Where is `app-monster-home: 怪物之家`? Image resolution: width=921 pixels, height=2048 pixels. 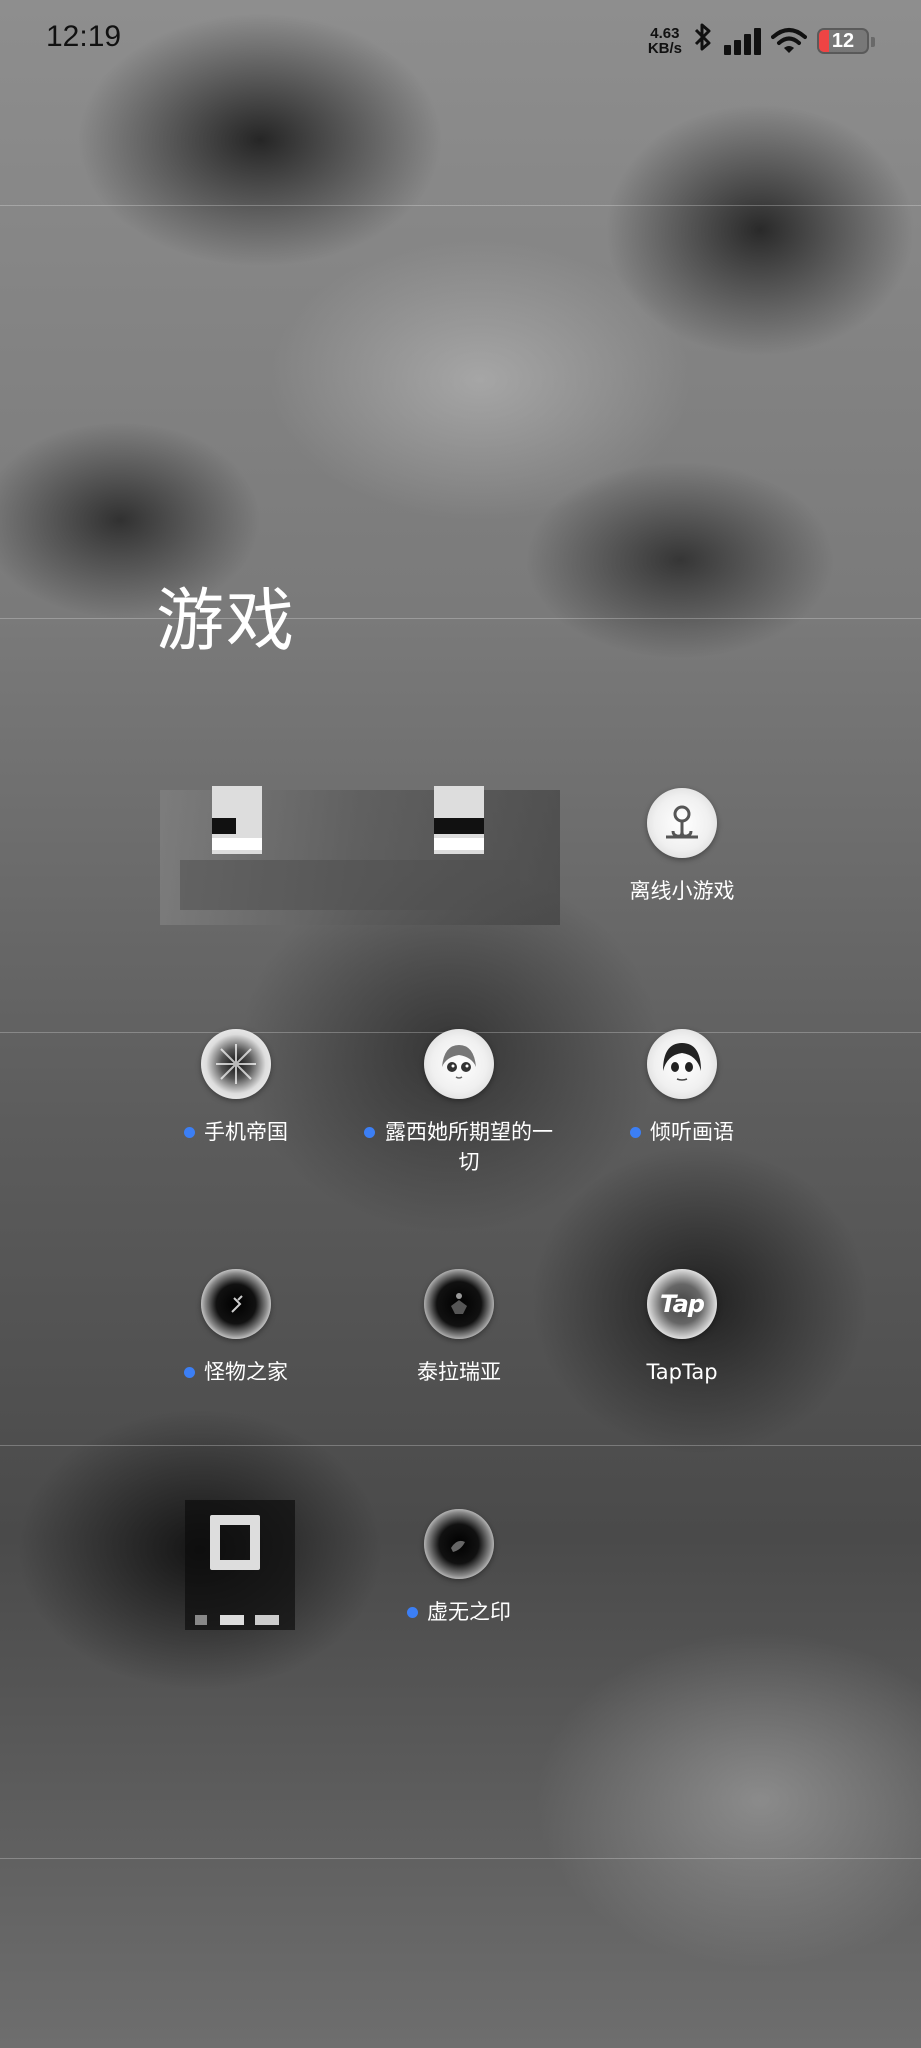
app-monster-home: 怪物之家 is located at coordinates (236, 1328).